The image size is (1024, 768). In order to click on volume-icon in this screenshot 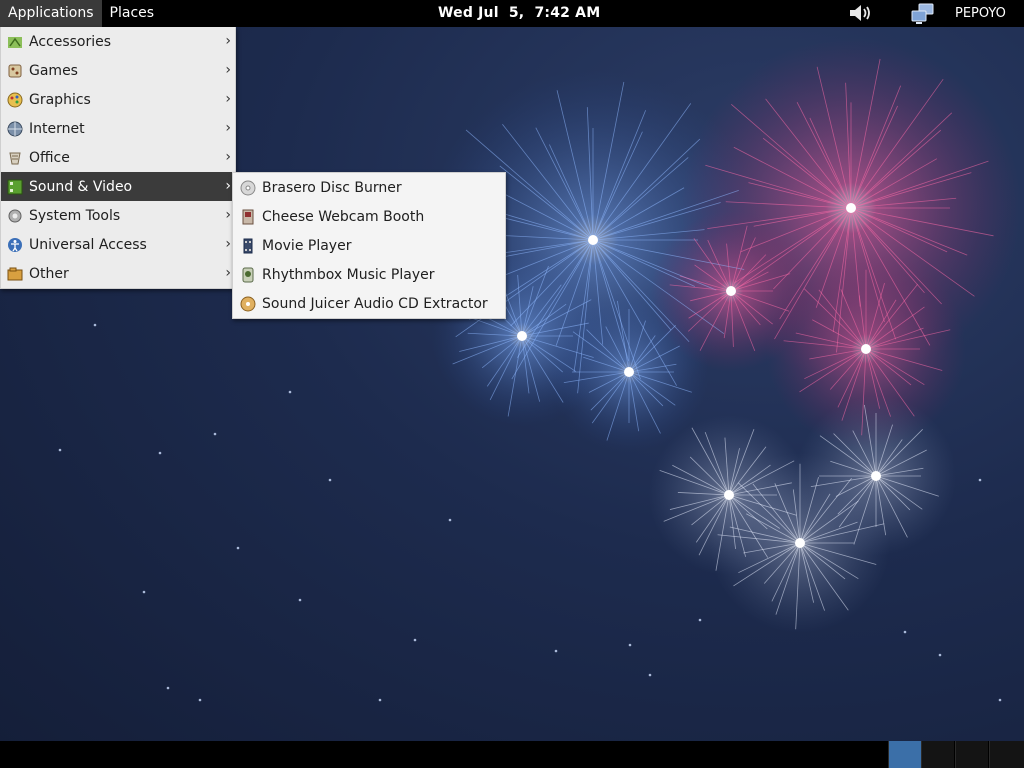, I will do `click(861, 13)`.